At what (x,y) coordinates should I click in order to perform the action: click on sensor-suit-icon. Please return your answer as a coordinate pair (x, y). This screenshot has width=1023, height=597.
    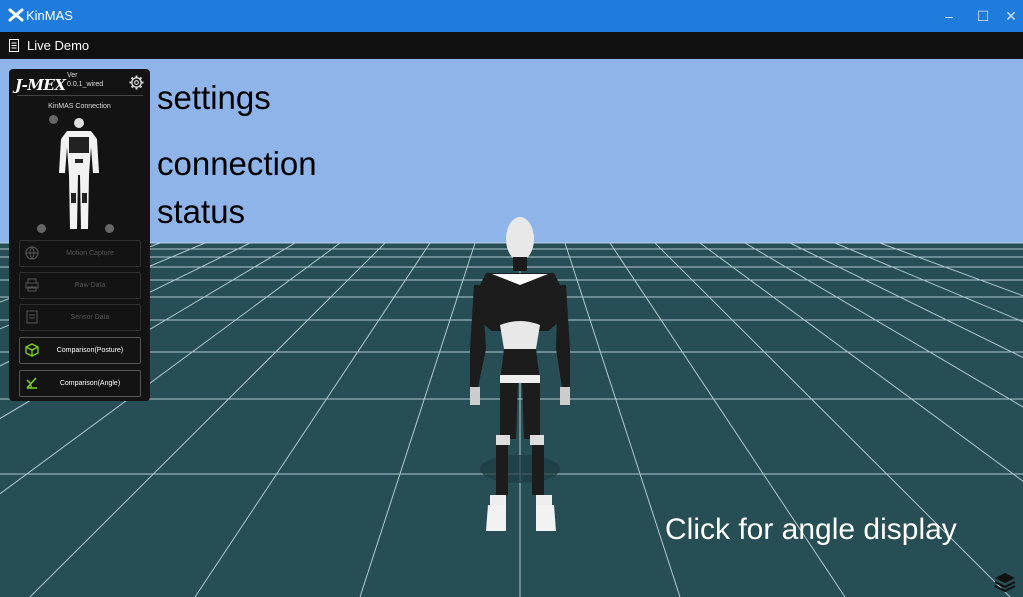
    Looking at the image, I should click on (79, 173).